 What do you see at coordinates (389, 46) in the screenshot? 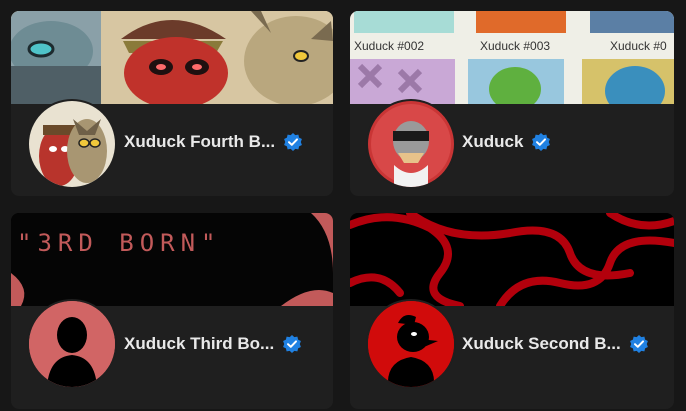
I see `banner-label: Xuduck #002` at bounding box center [389, 46].